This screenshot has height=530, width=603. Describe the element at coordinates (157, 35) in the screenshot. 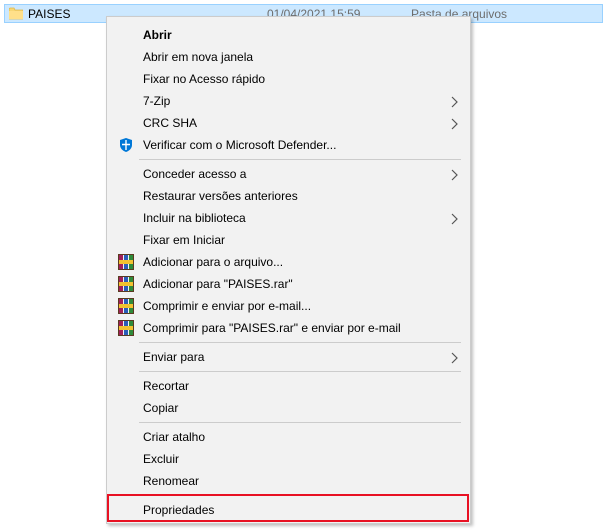

I see `menu-item-label: Abrir` at that location.